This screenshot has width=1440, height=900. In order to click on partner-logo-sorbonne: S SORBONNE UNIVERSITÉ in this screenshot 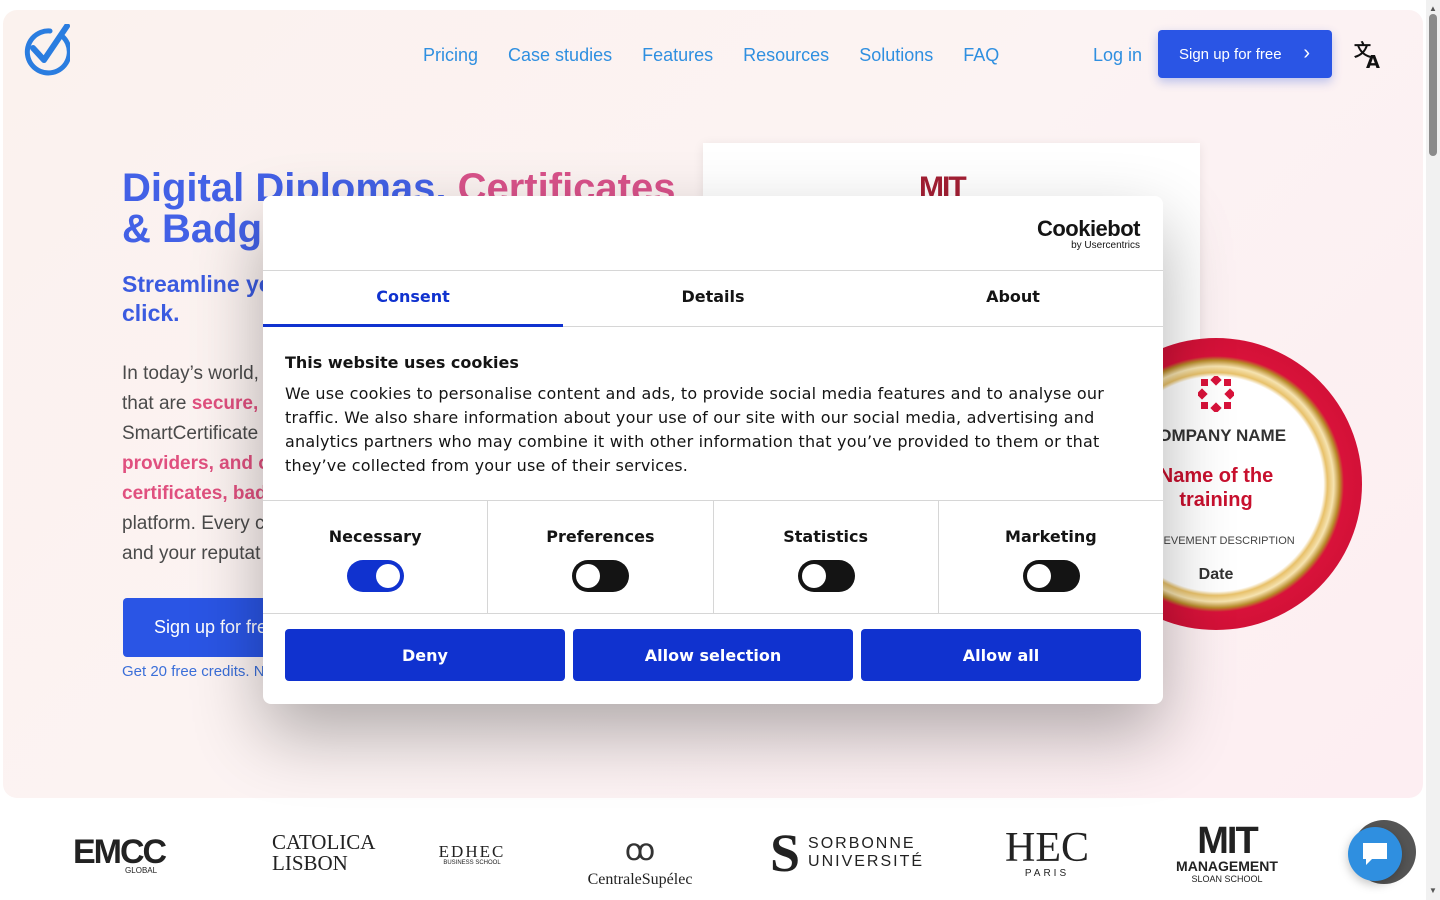, I will do `click(847, 853)`.